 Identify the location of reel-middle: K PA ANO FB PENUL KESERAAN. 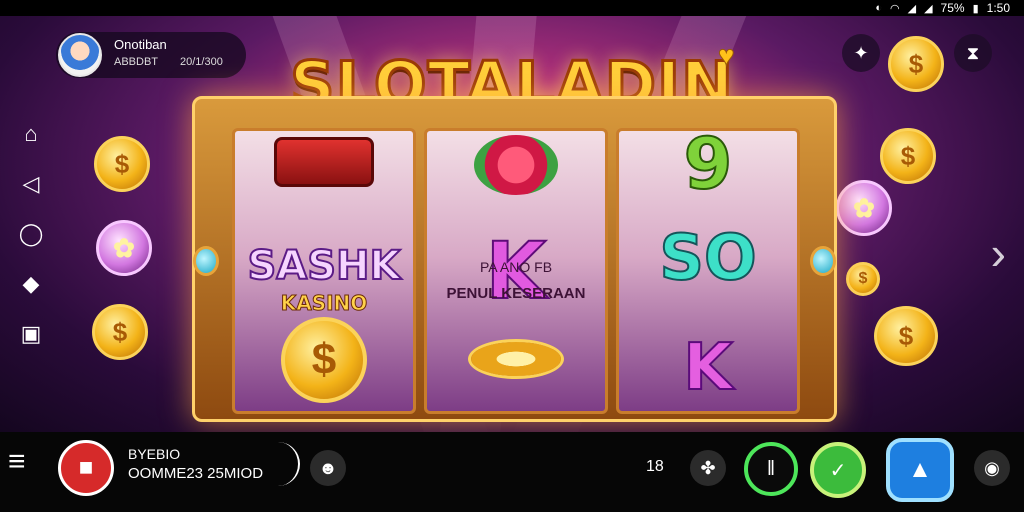
(516, 271).